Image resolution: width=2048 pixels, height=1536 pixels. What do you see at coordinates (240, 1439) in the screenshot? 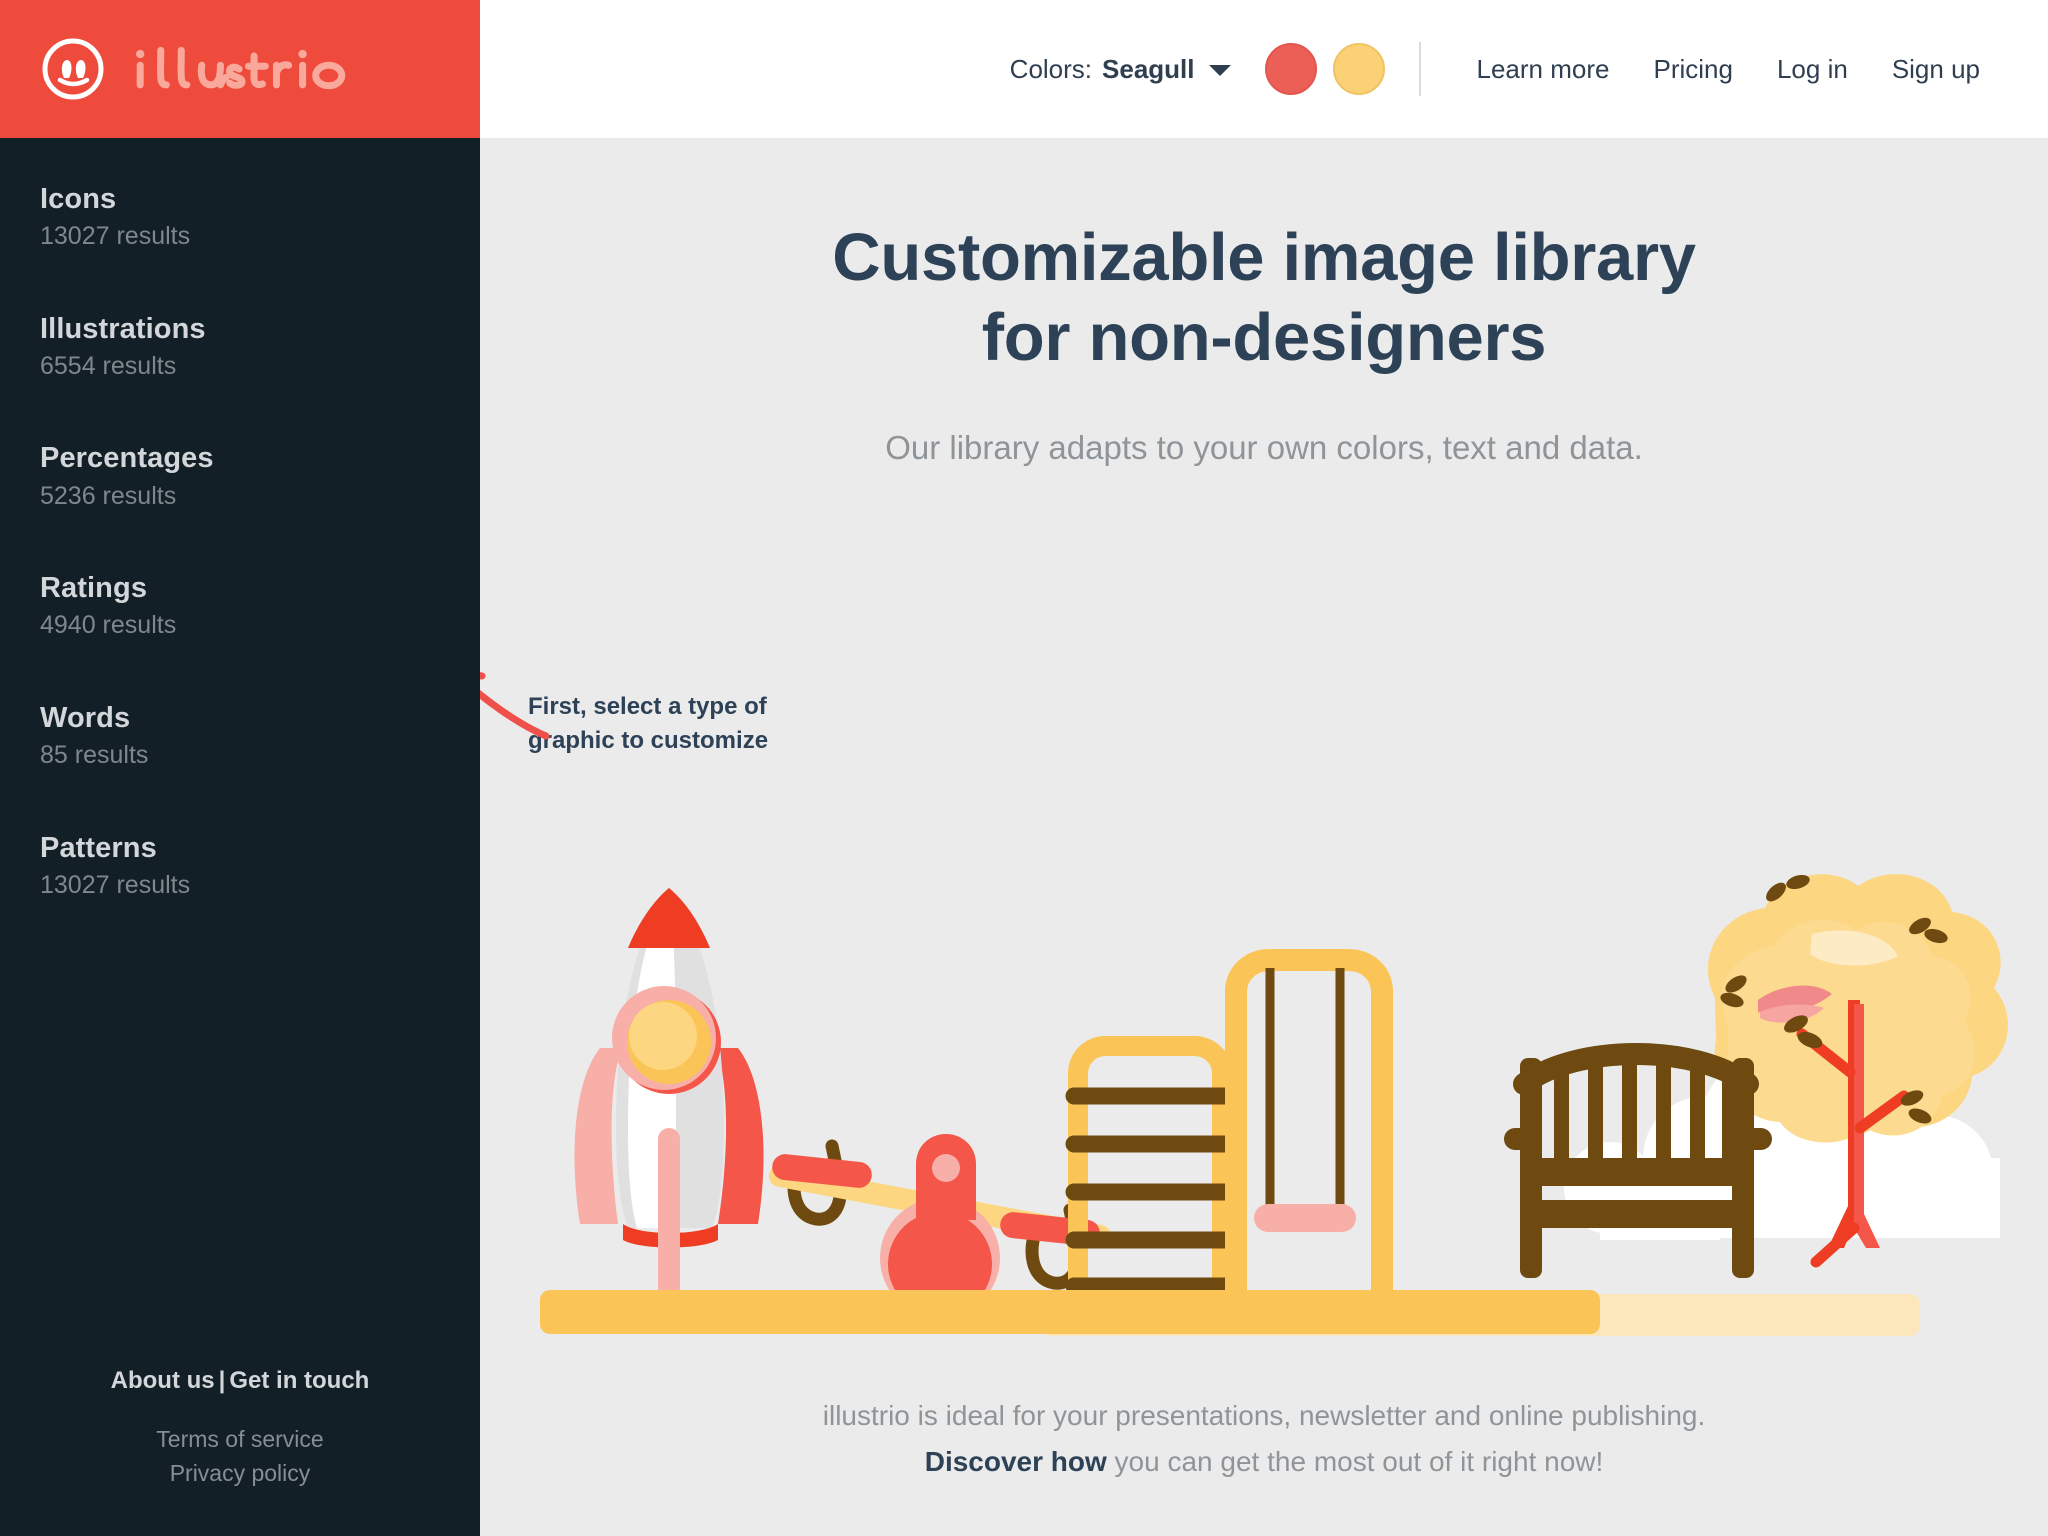
I see `footer-link-terms: Terms of service` at bounding box center [240, 1439].